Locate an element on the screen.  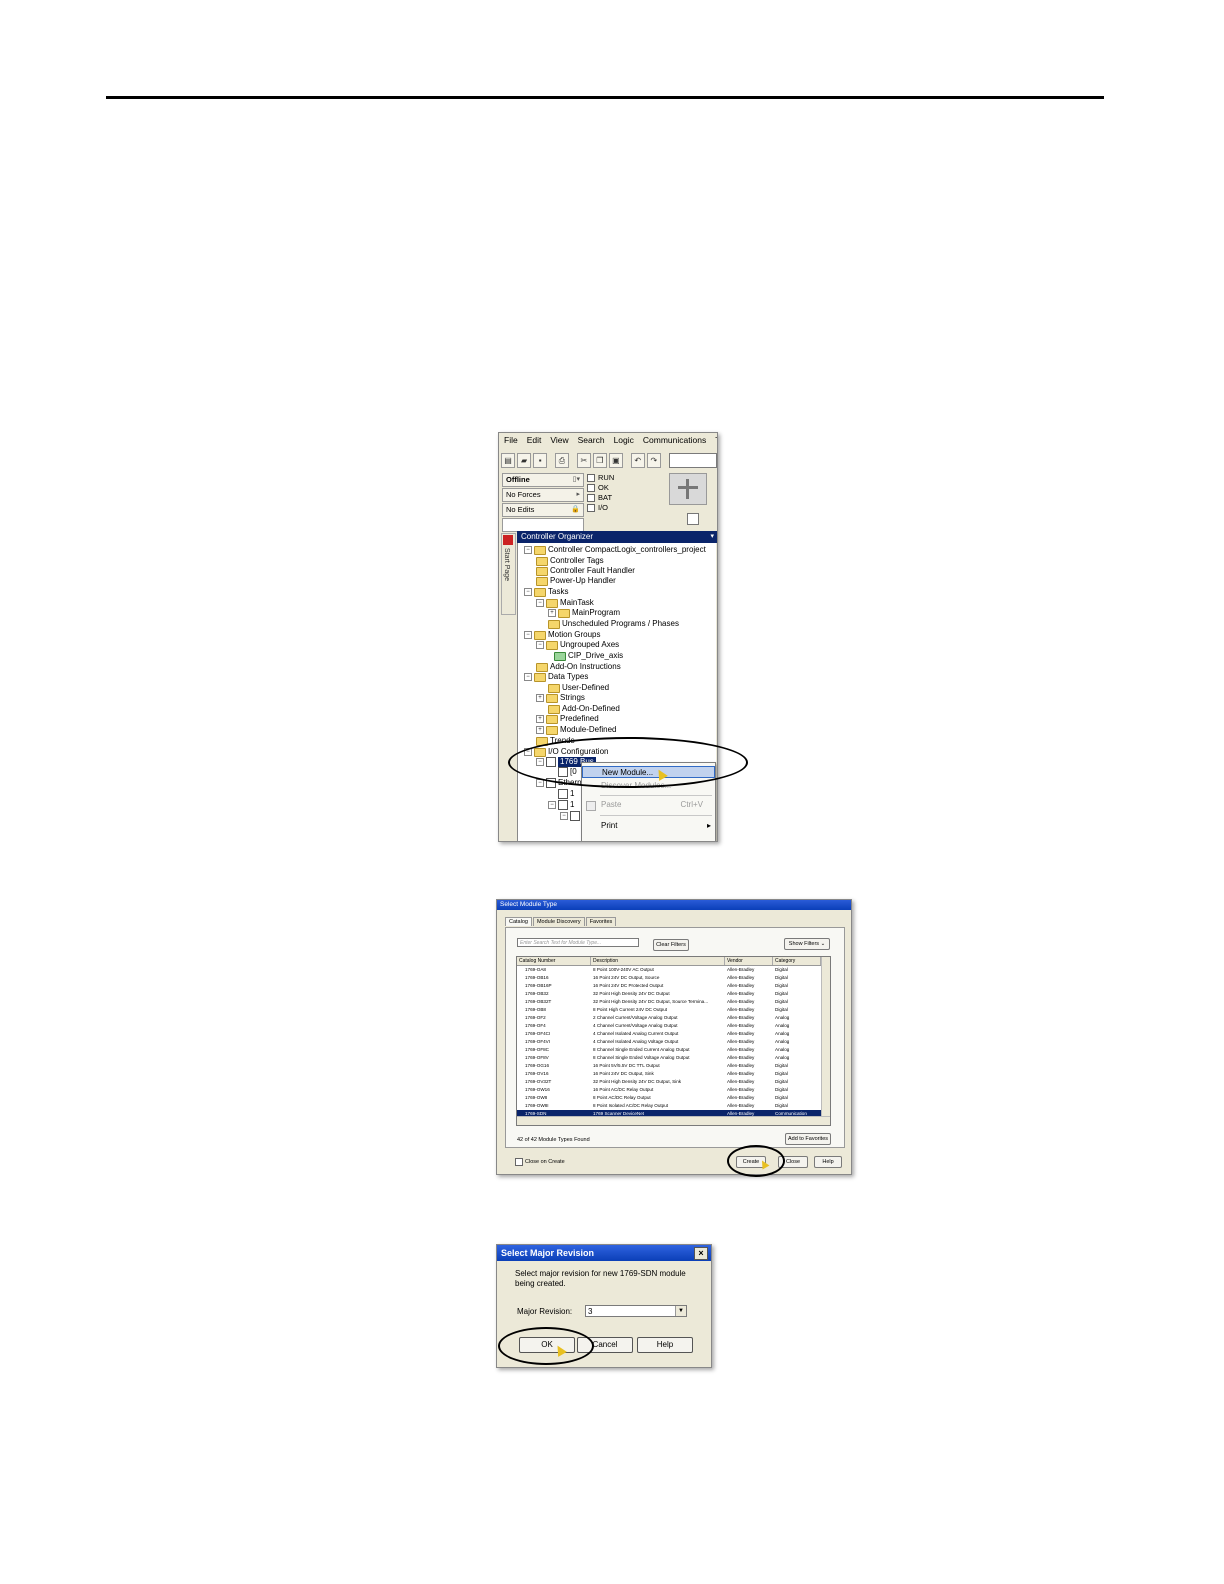
menu-tools: Te is located at coordinates (713, 440).